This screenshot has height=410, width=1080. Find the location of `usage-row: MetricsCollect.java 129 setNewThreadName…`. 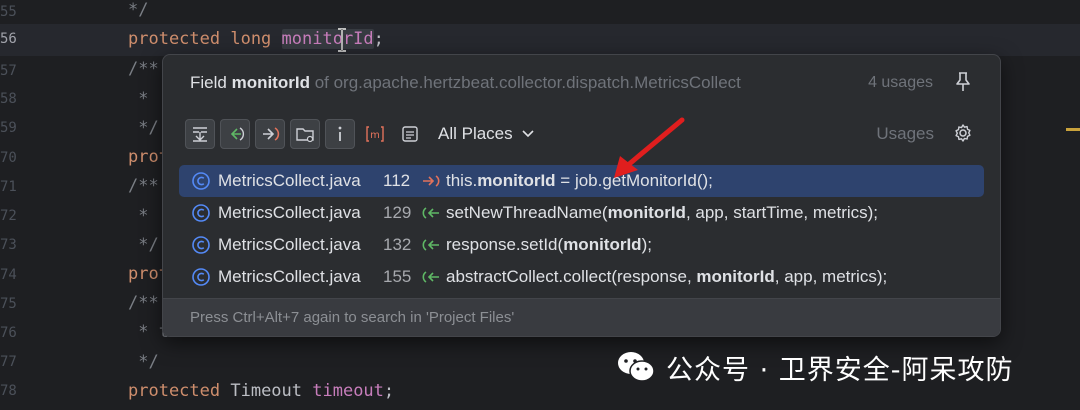

usage-row: MetricsCollect.java 129 setNewThreadName… is located at coordinates (581, 213).